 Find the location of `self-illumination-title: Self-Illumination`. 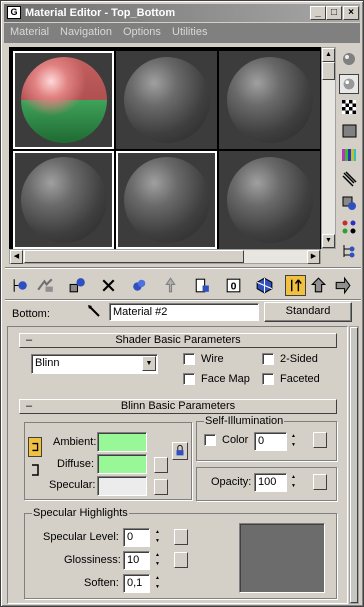

self-illumination-title: Self-Illumination is located at coordinates (244, 421).